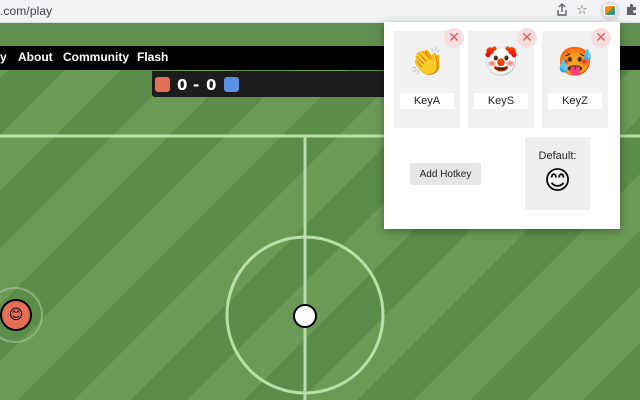 The width and height of the screenshot is (640, 400). I want to click on red-player: 😊, so click(16, 315).